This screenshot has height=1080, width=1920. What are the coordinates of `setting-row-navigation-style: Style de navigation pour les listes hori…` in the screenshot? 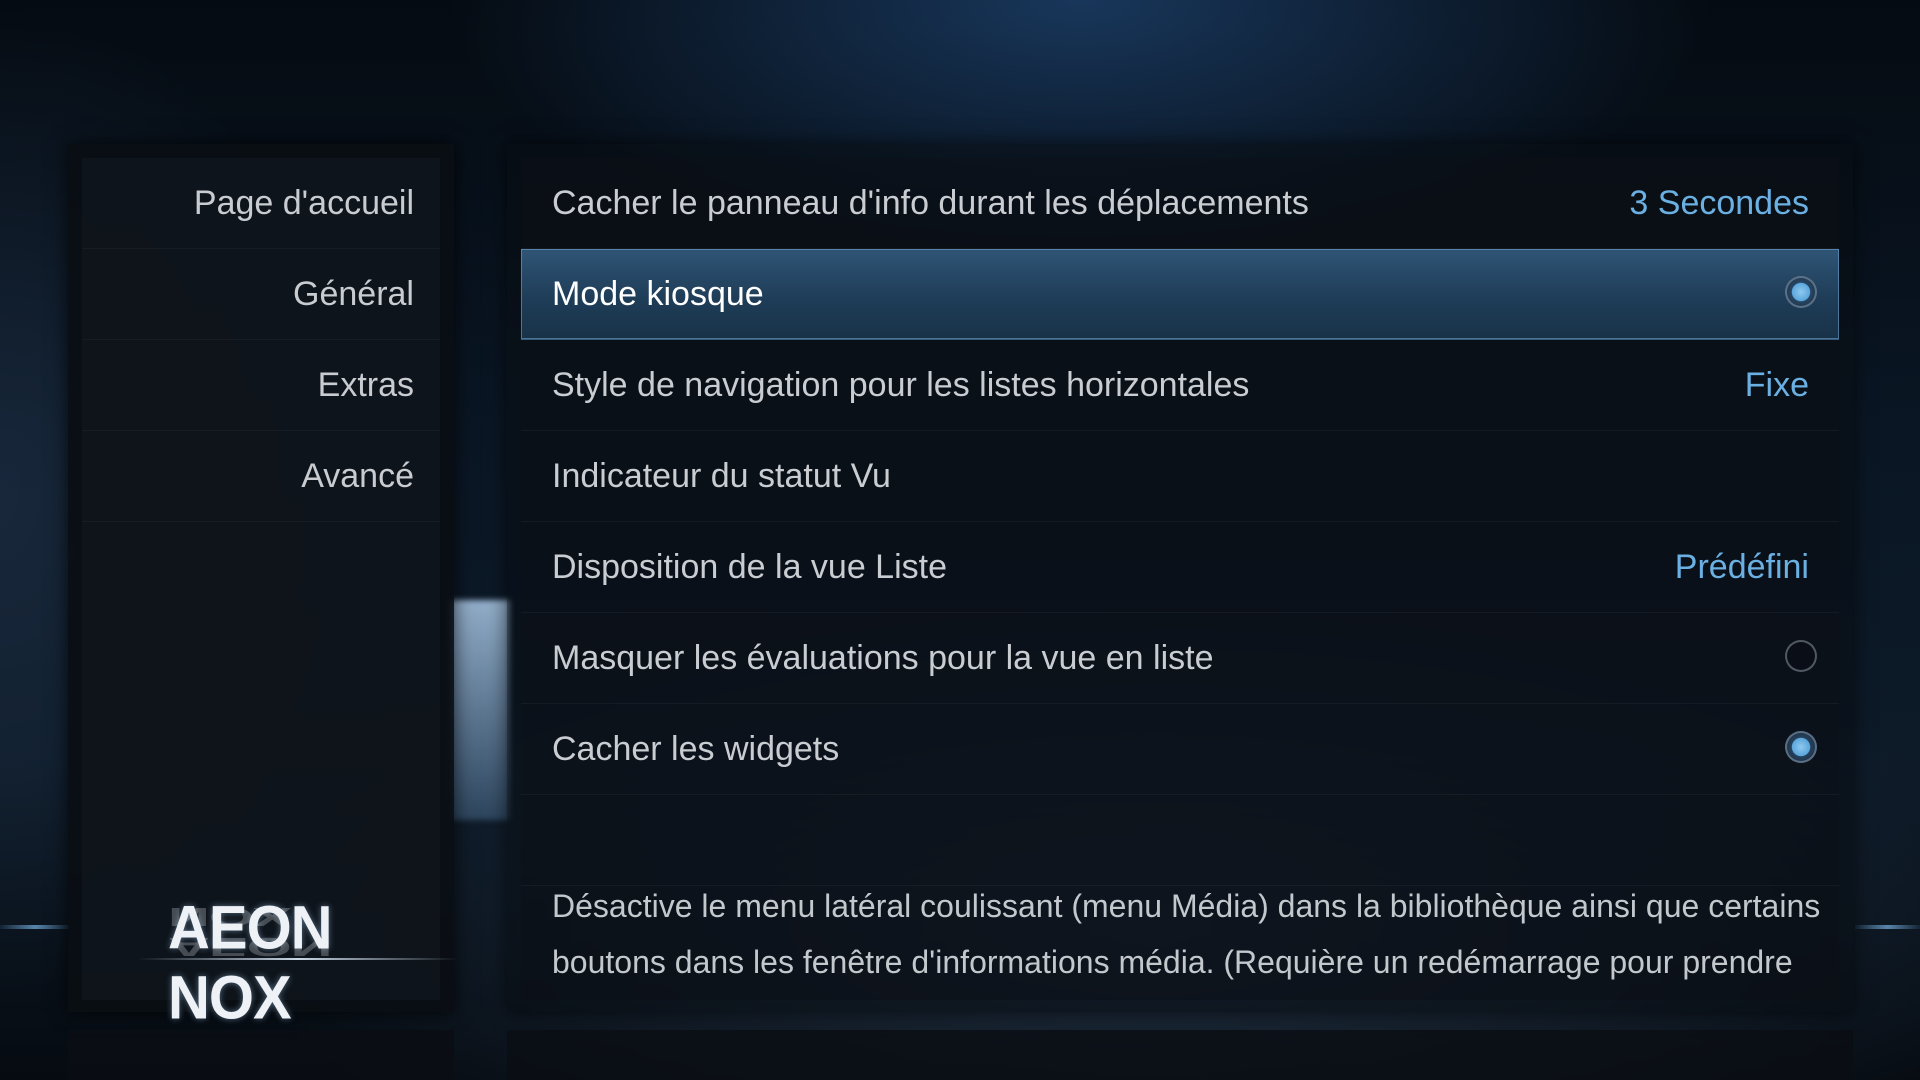 It's located at (1180, 385).